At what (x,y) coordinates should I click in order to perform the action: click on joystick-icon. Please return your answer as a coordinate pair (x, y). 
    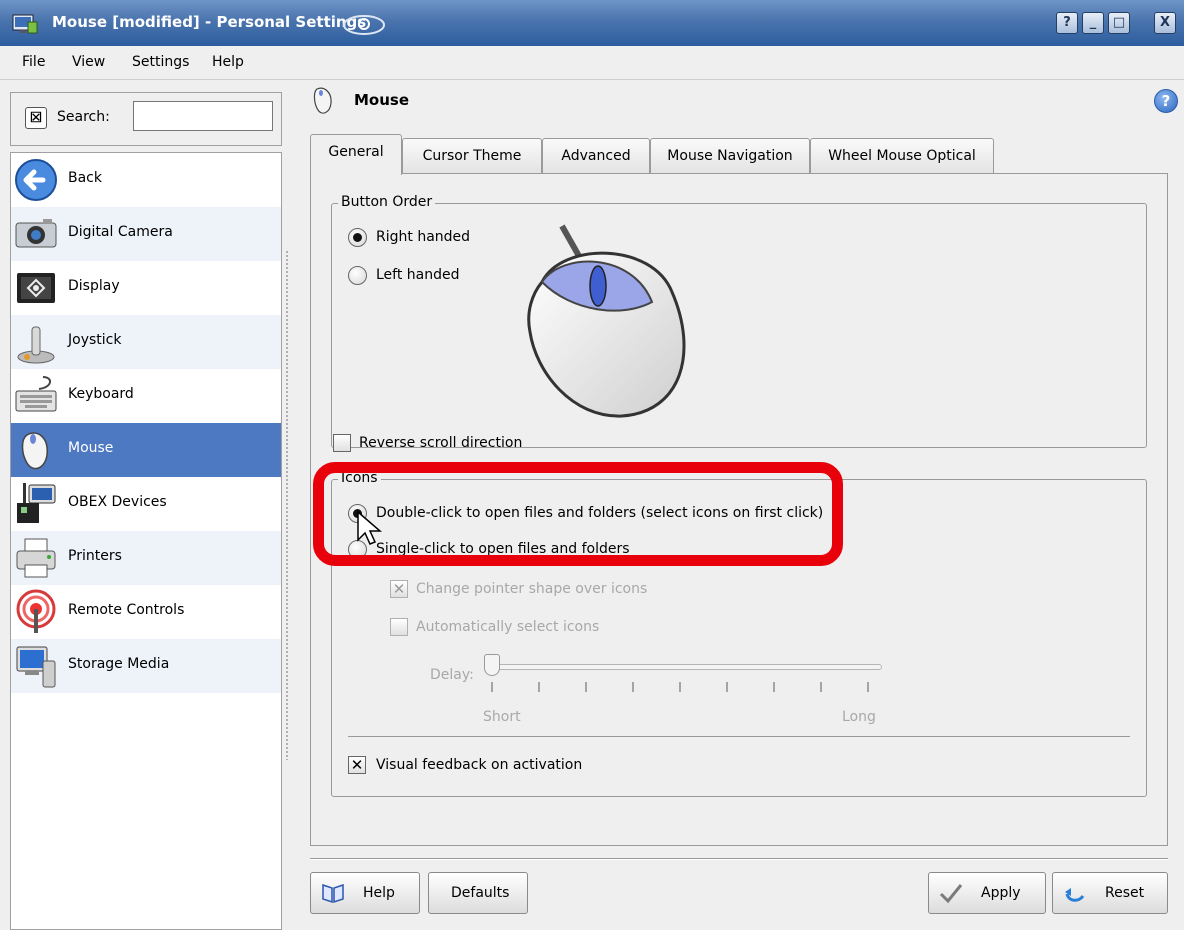
    Looking at the image, I should click on (36, 345).